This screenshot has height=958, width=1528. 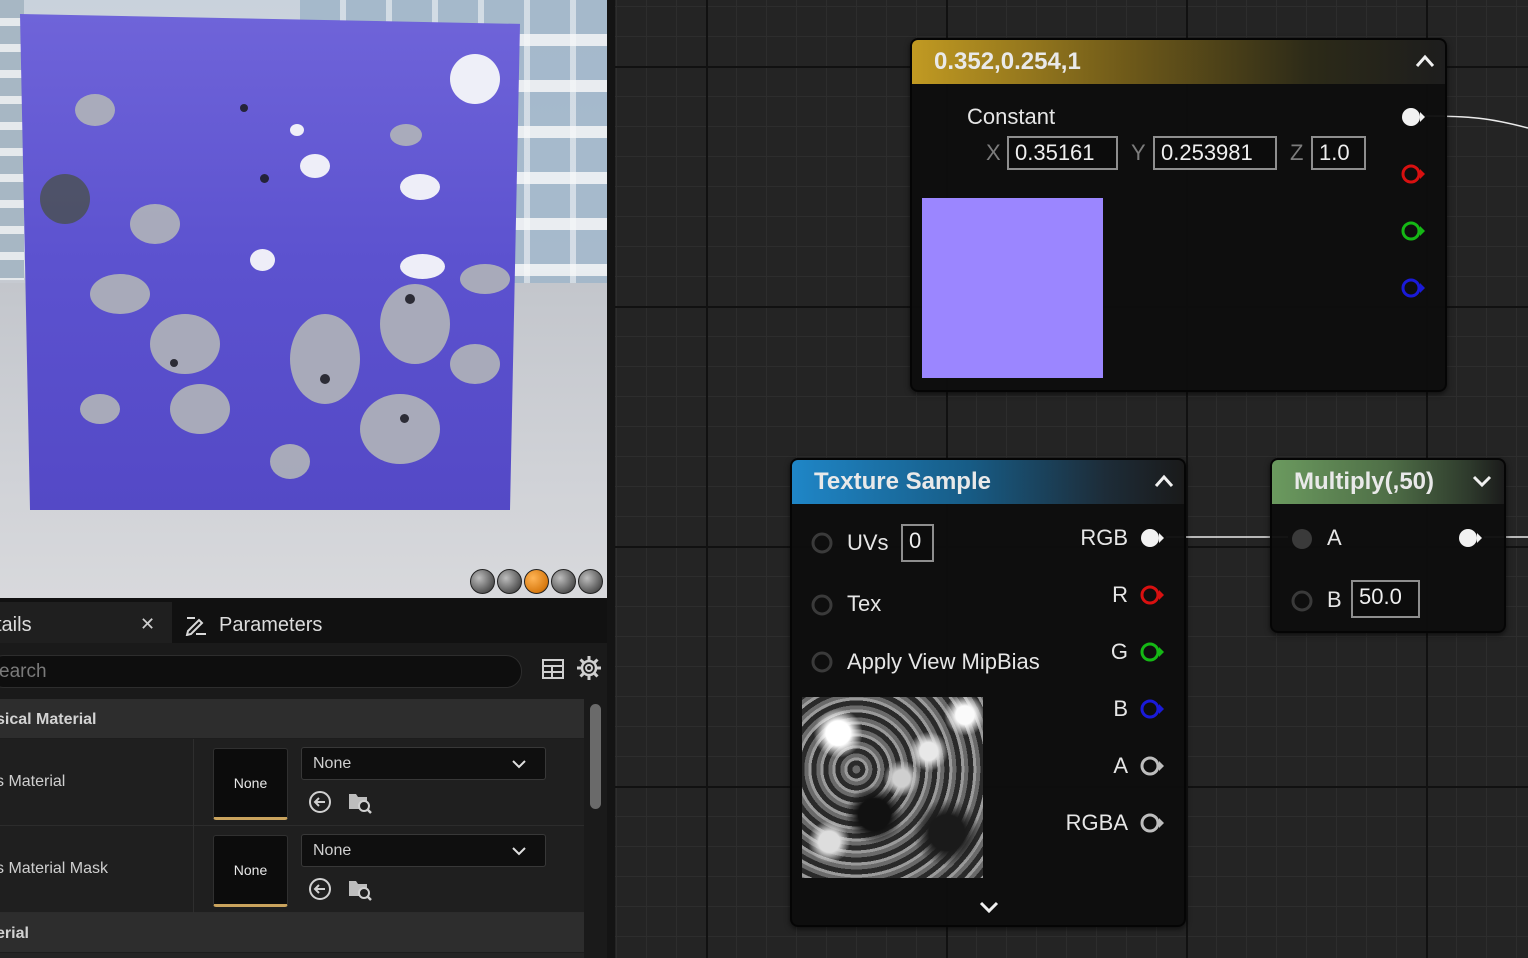 I want to click on pencil-icon, so click(x=195, y=626).